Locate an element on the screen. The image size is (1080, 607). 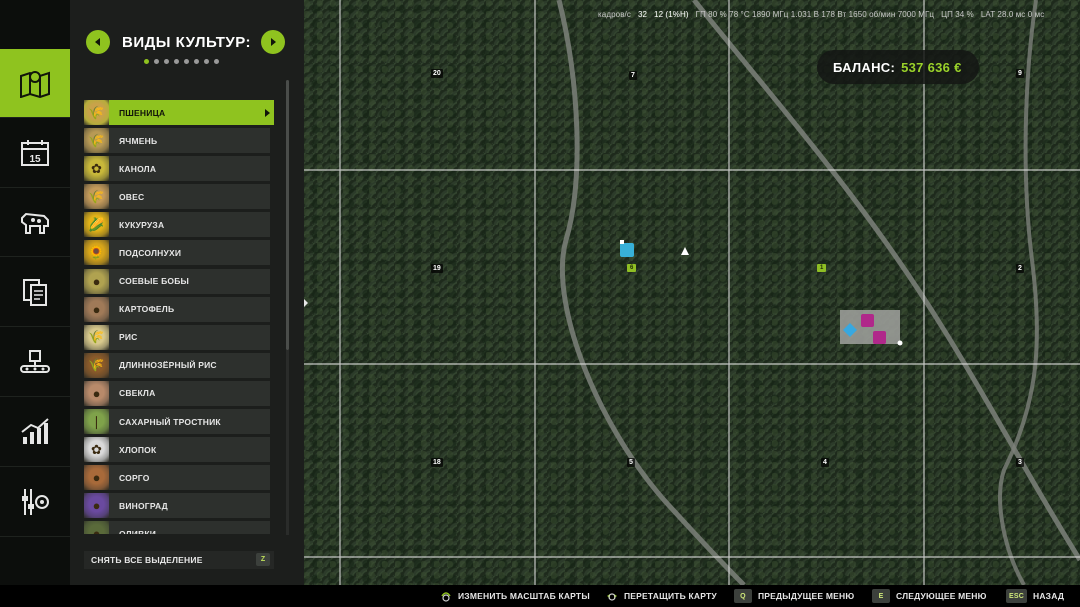
map-icon is located at coordinates (35, 84).